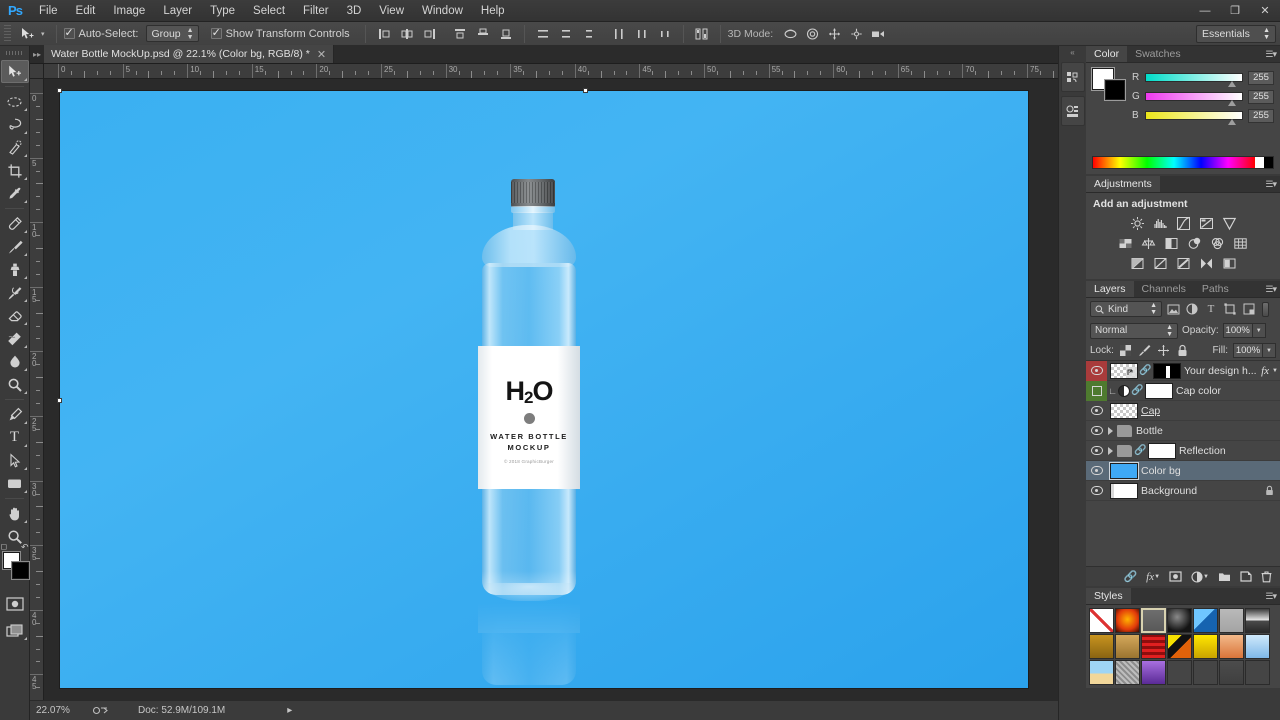  What do you see at coordinates (15, 292) in the screenshot?
I see `history-brush-tool` at bounding box center [15, 292].